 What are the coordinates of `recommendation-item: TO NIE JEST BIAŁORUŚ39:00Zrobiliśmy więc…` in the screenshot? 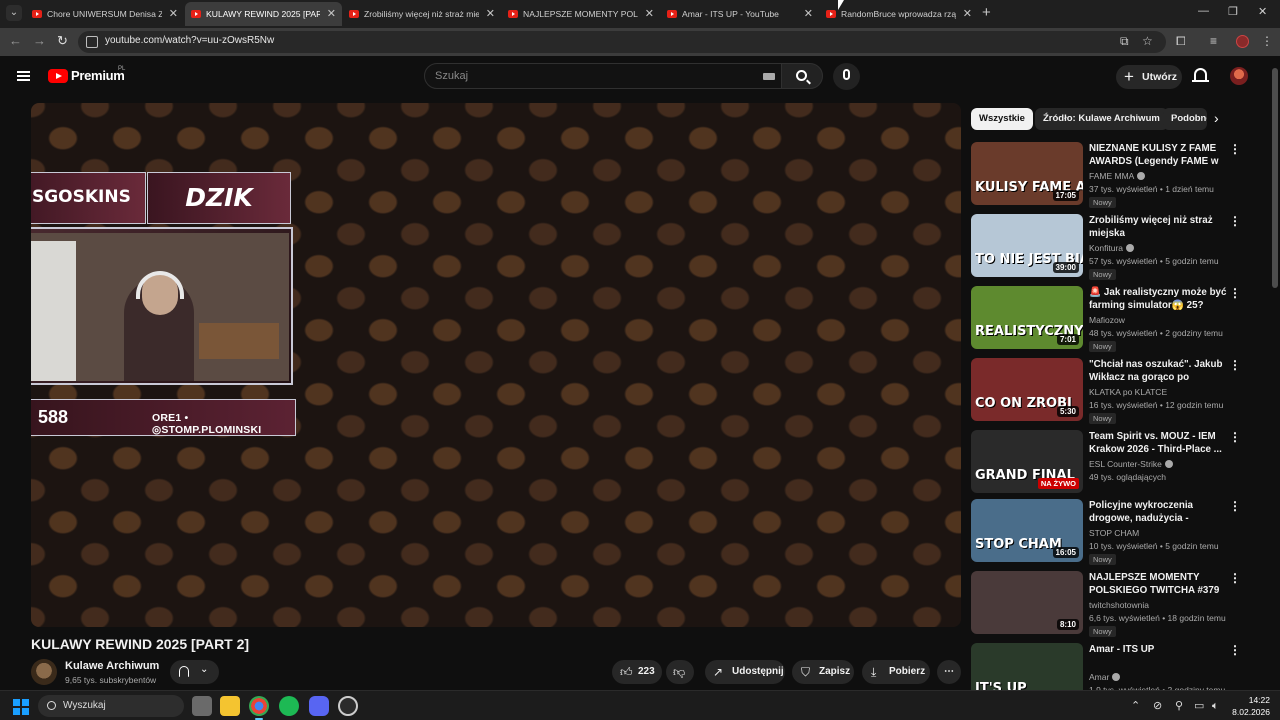 It's located at (1116, 247).